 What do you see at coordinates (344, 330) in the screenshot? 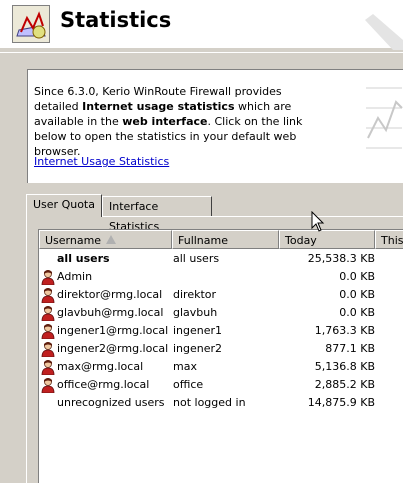
I see `today-cell: 1,763.3 KB` at bounding box center [344, 330].